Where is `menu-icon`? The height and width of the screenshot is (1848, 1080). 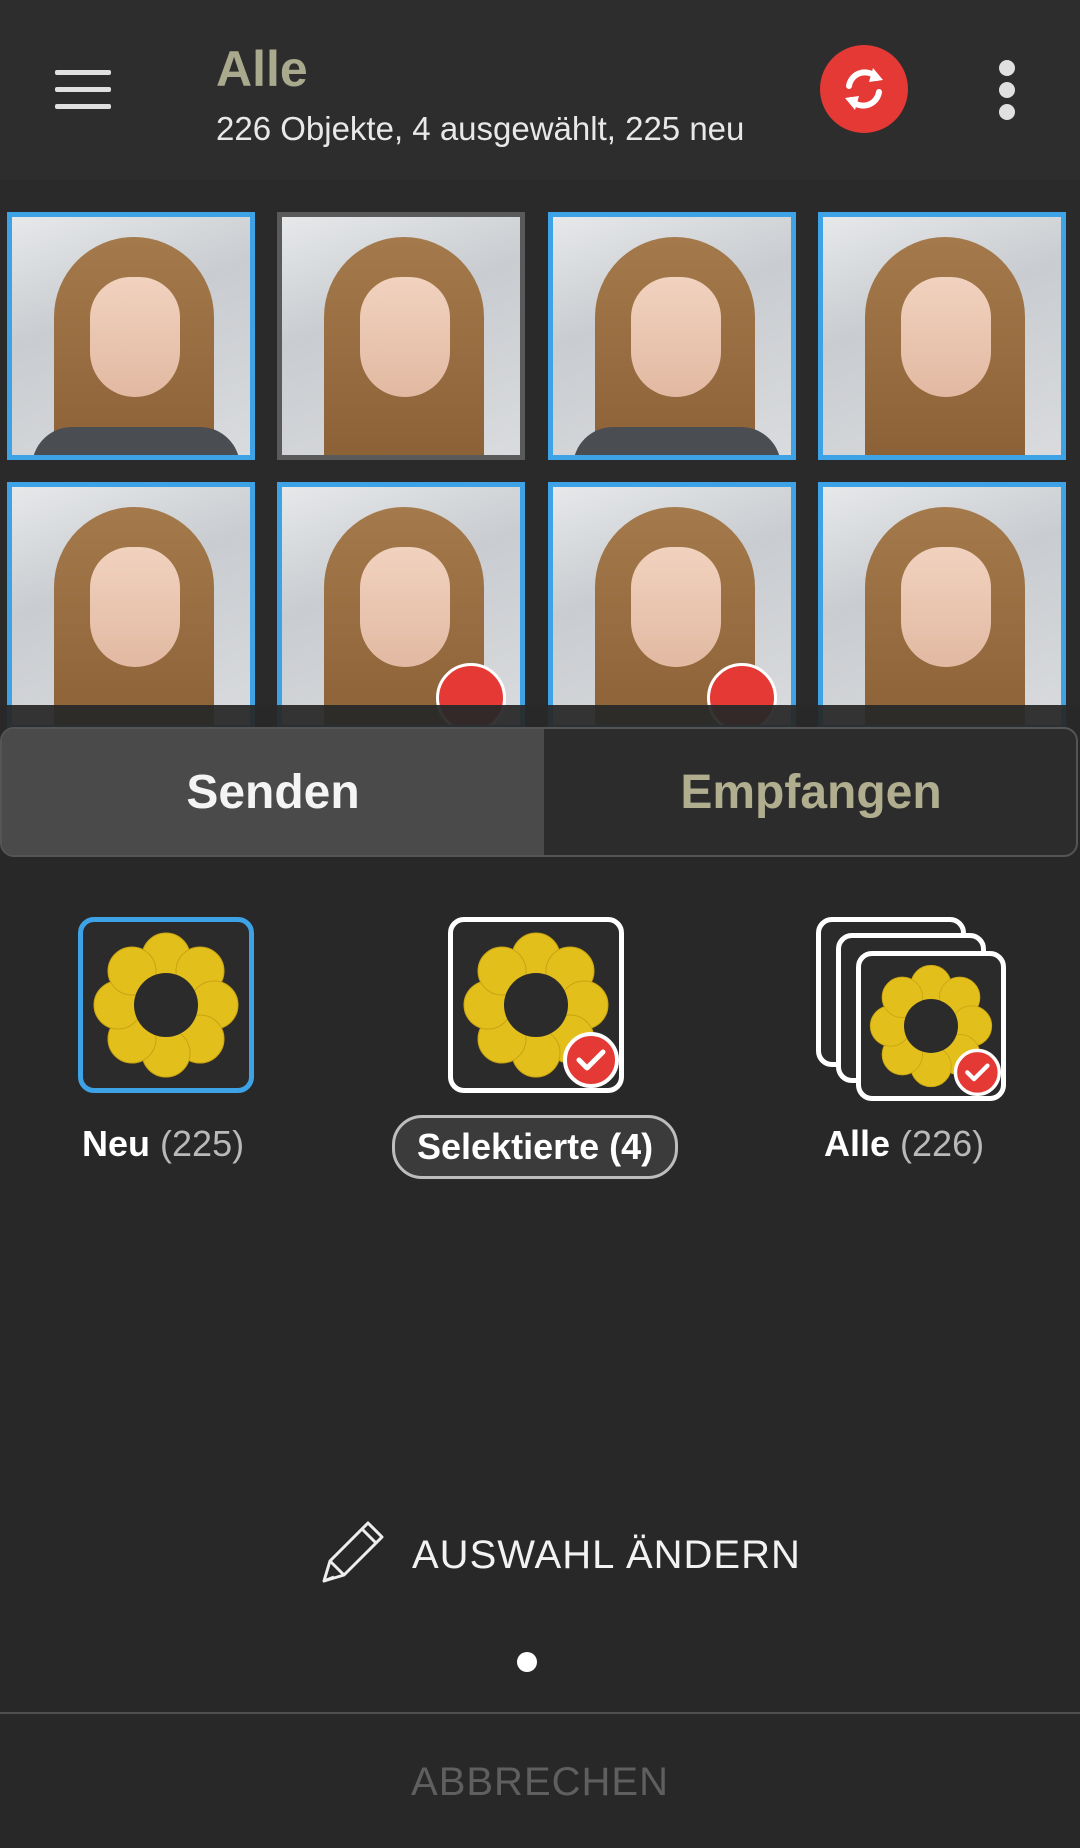
menu-icon is located at coordinates (83, 90).